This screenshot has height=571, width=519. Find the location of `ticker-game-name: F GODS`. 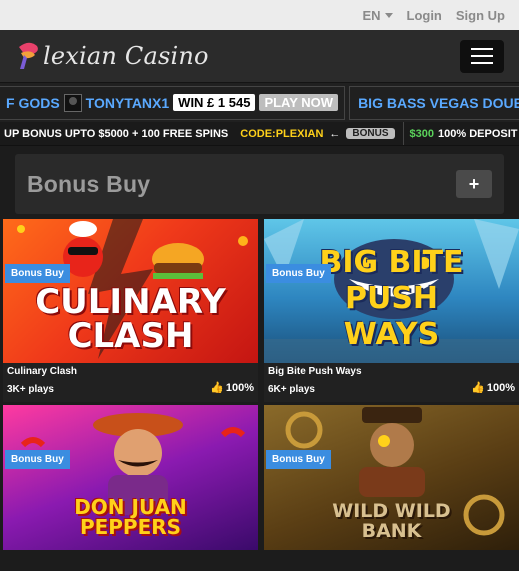

ticker-game-name: F GODS is located at coordinates (33, 102).